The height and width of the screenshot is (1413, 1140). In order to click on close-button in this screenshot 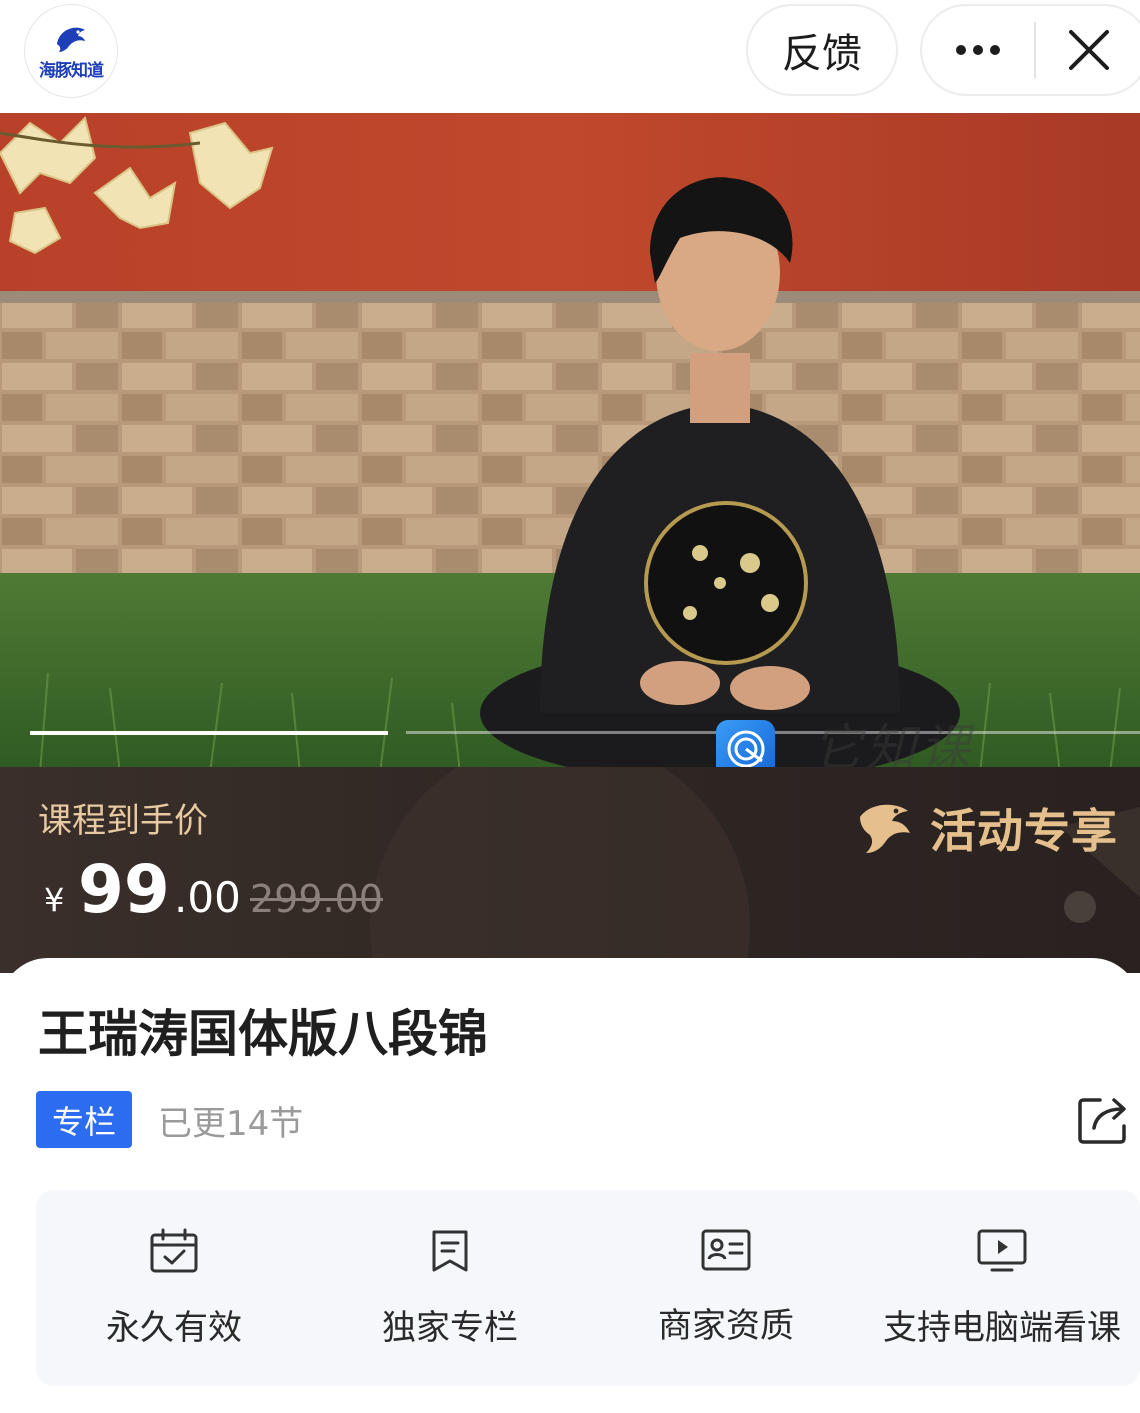, I will do `click(1088, 50)`.